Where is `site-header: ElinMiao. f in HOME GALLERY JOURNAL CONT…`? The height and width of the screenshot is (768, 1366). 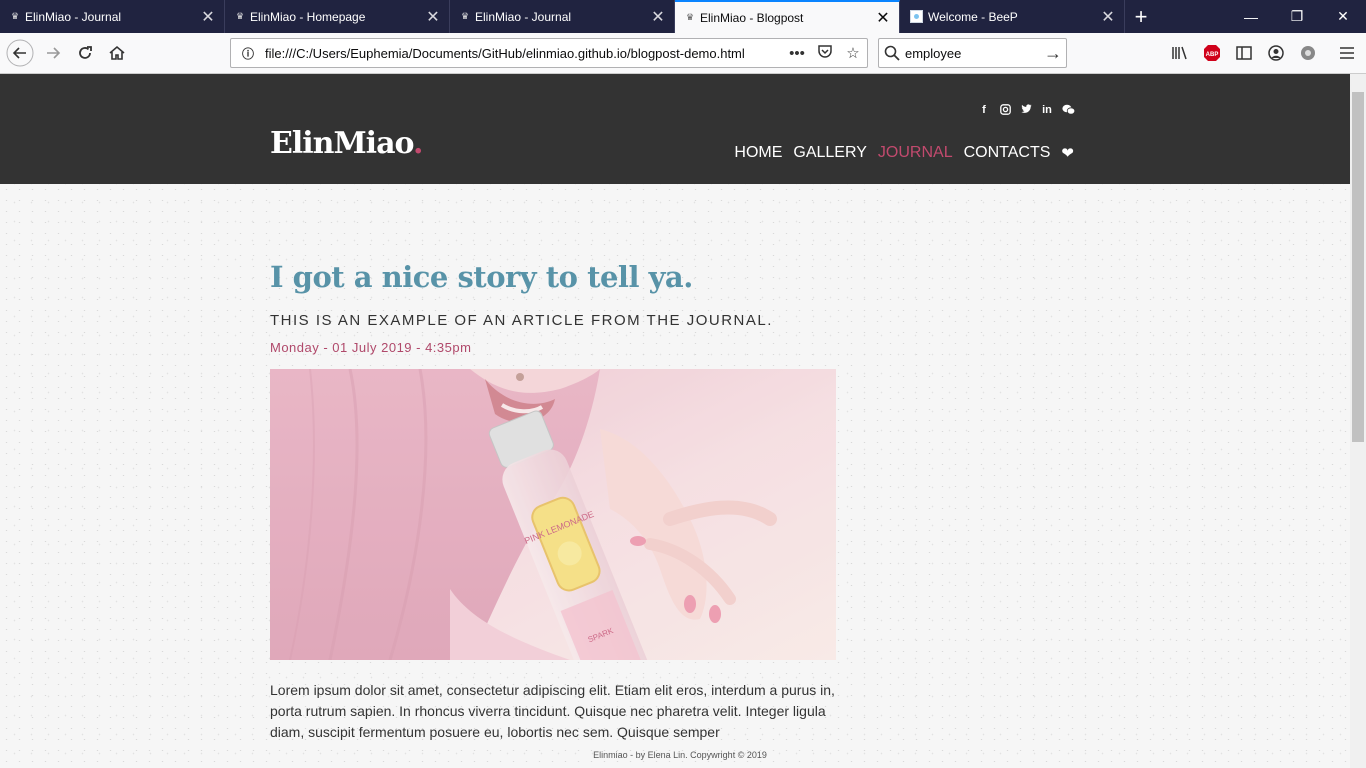 site-header: ElinMiao. f in HOME GALLERY JOURNAL CONT… is located at coordinates (675, 129).